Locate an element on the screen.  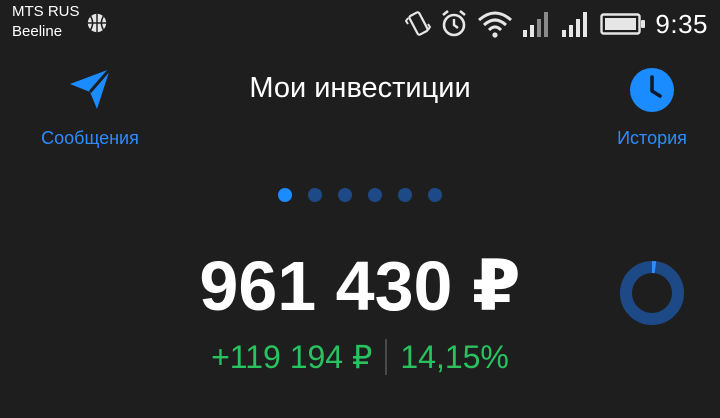
history-label: История is located at coordinates (652, 138).